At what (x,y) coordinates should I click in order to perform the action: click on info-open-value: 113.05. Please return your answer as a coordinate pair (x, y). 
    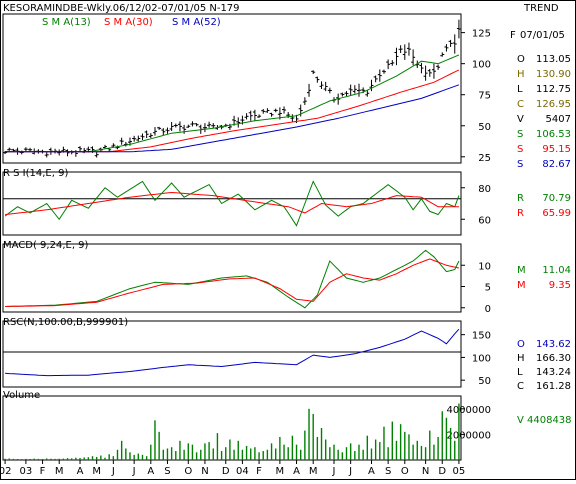
    Looking at the image, I should click on (553, 59).